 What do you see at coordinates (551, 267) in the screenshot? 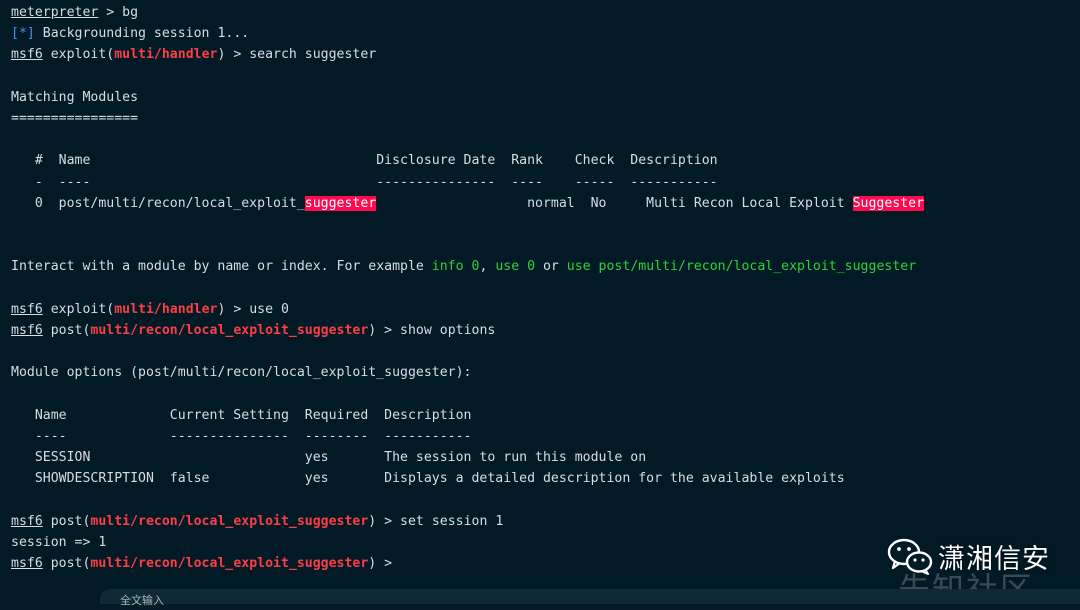
I see `hint-separator: or` at bounding box center [551, 267].